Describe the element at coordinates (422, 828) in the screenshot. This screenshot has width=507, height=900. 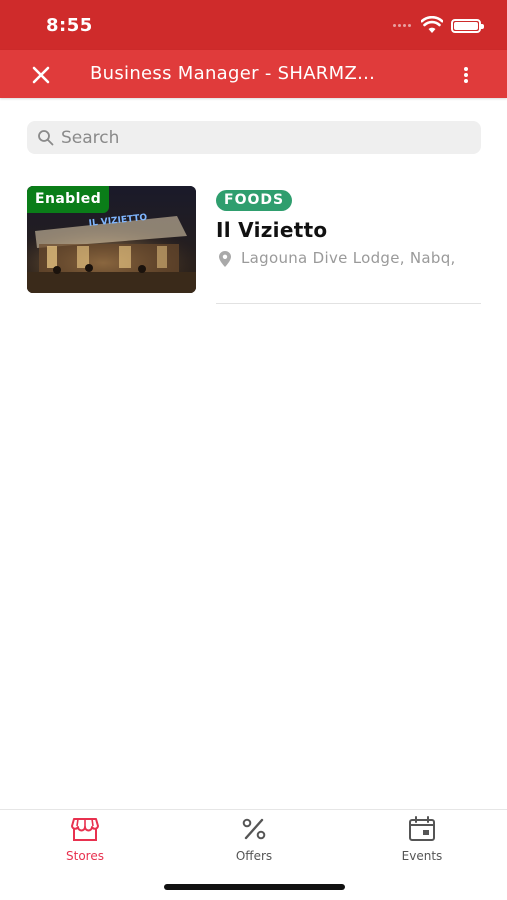
I see `calendar-icon` at that location.